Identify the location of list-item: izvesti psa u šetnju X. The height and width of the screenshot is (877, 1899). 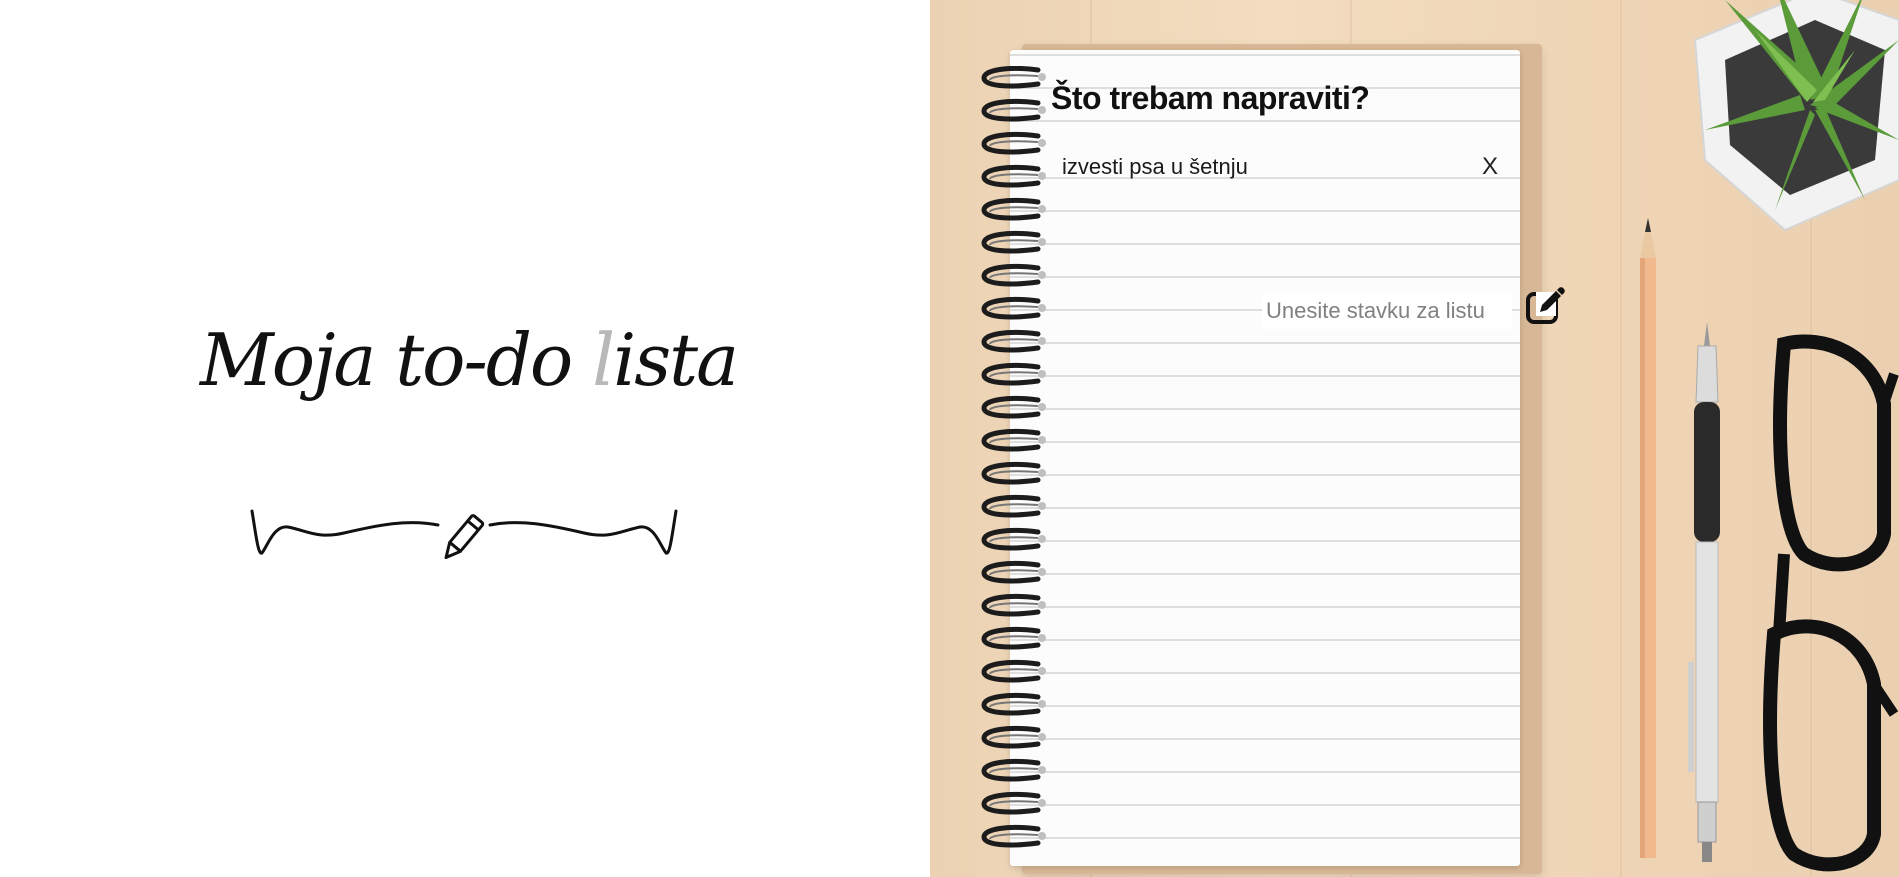
(1282, 167).